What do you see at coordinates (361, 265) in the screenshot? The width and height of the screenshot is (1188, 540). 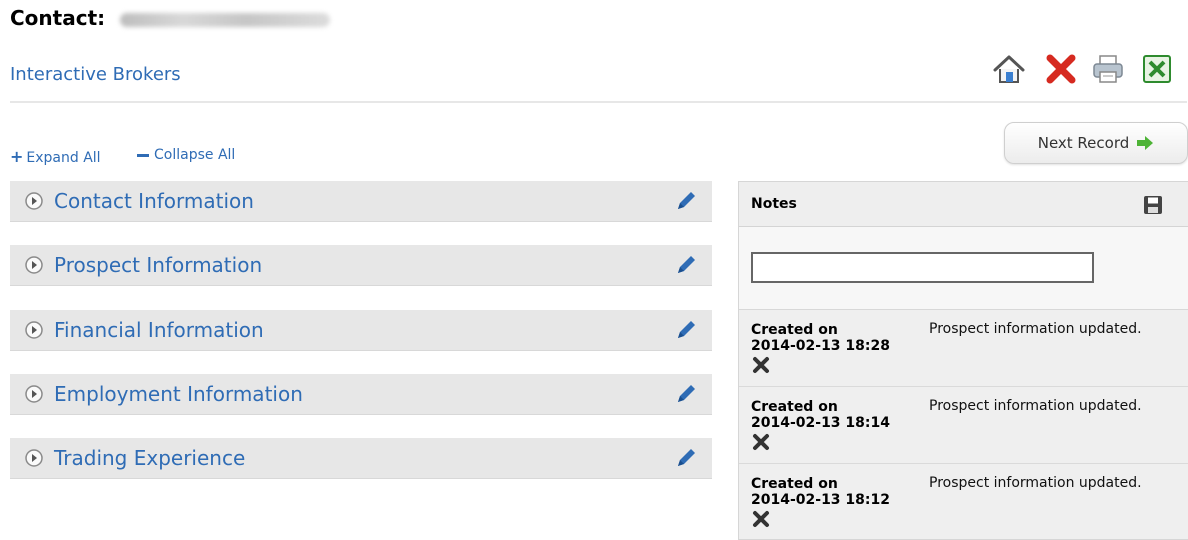 I see `section-prospect-information: Prospect Information` at bounding box center [361, 265].